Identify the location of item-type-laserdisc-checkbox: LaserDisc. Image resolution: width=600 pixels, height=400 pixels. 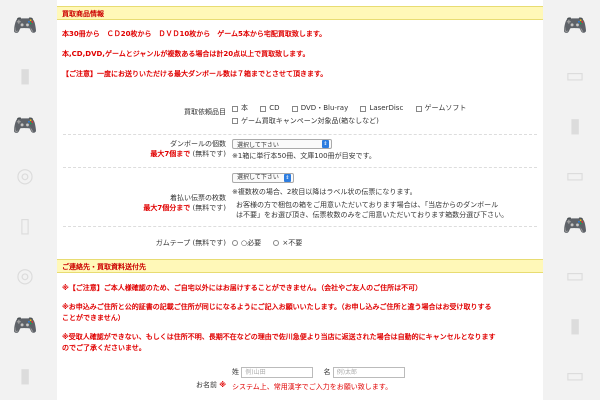
(381, 108).